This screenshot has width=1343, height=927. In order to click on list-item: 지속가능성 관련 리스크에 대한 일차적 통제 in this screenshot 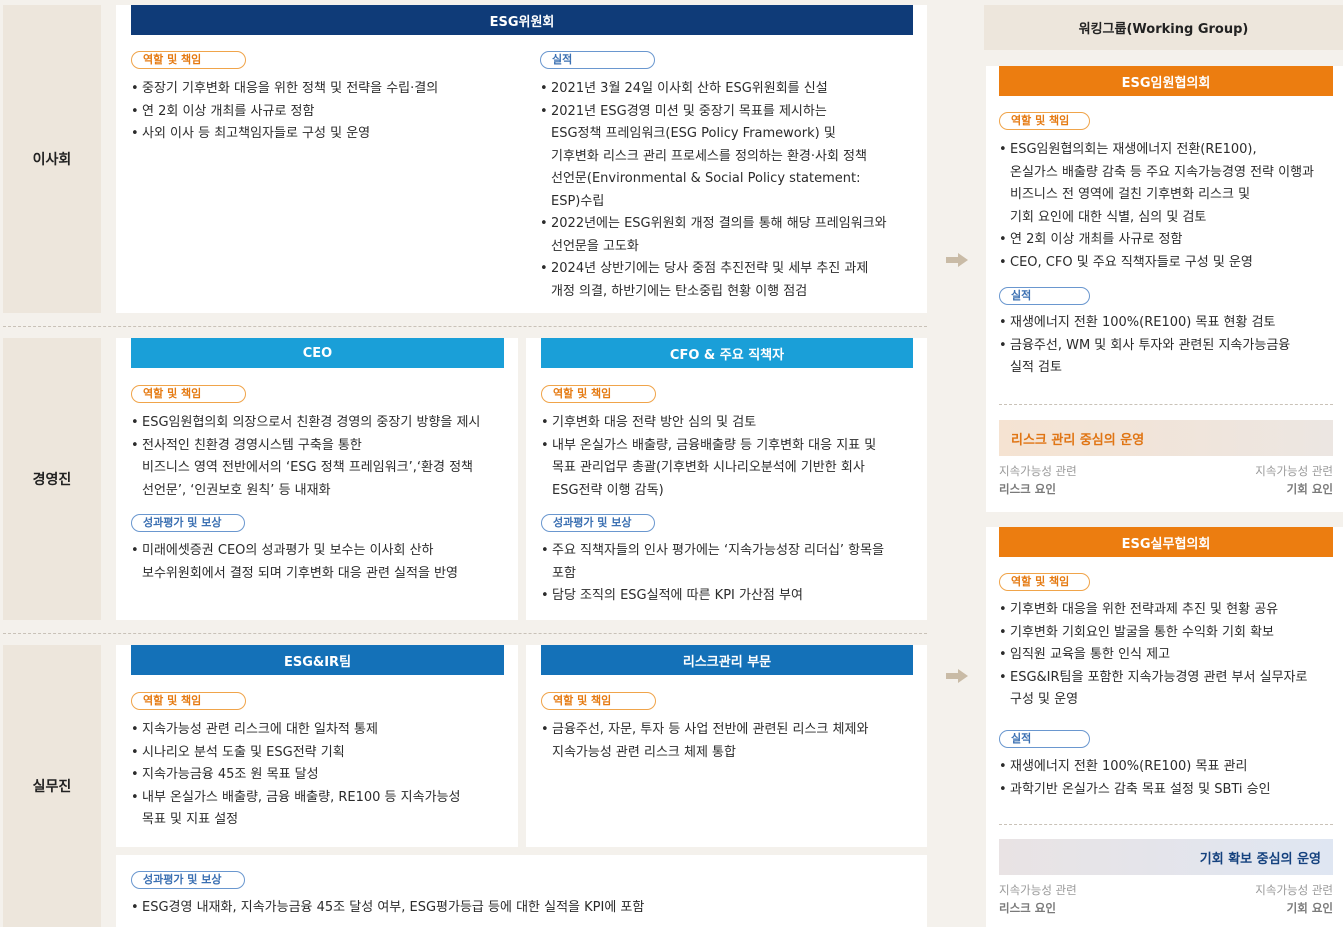, I will do `click(323, 730)`.